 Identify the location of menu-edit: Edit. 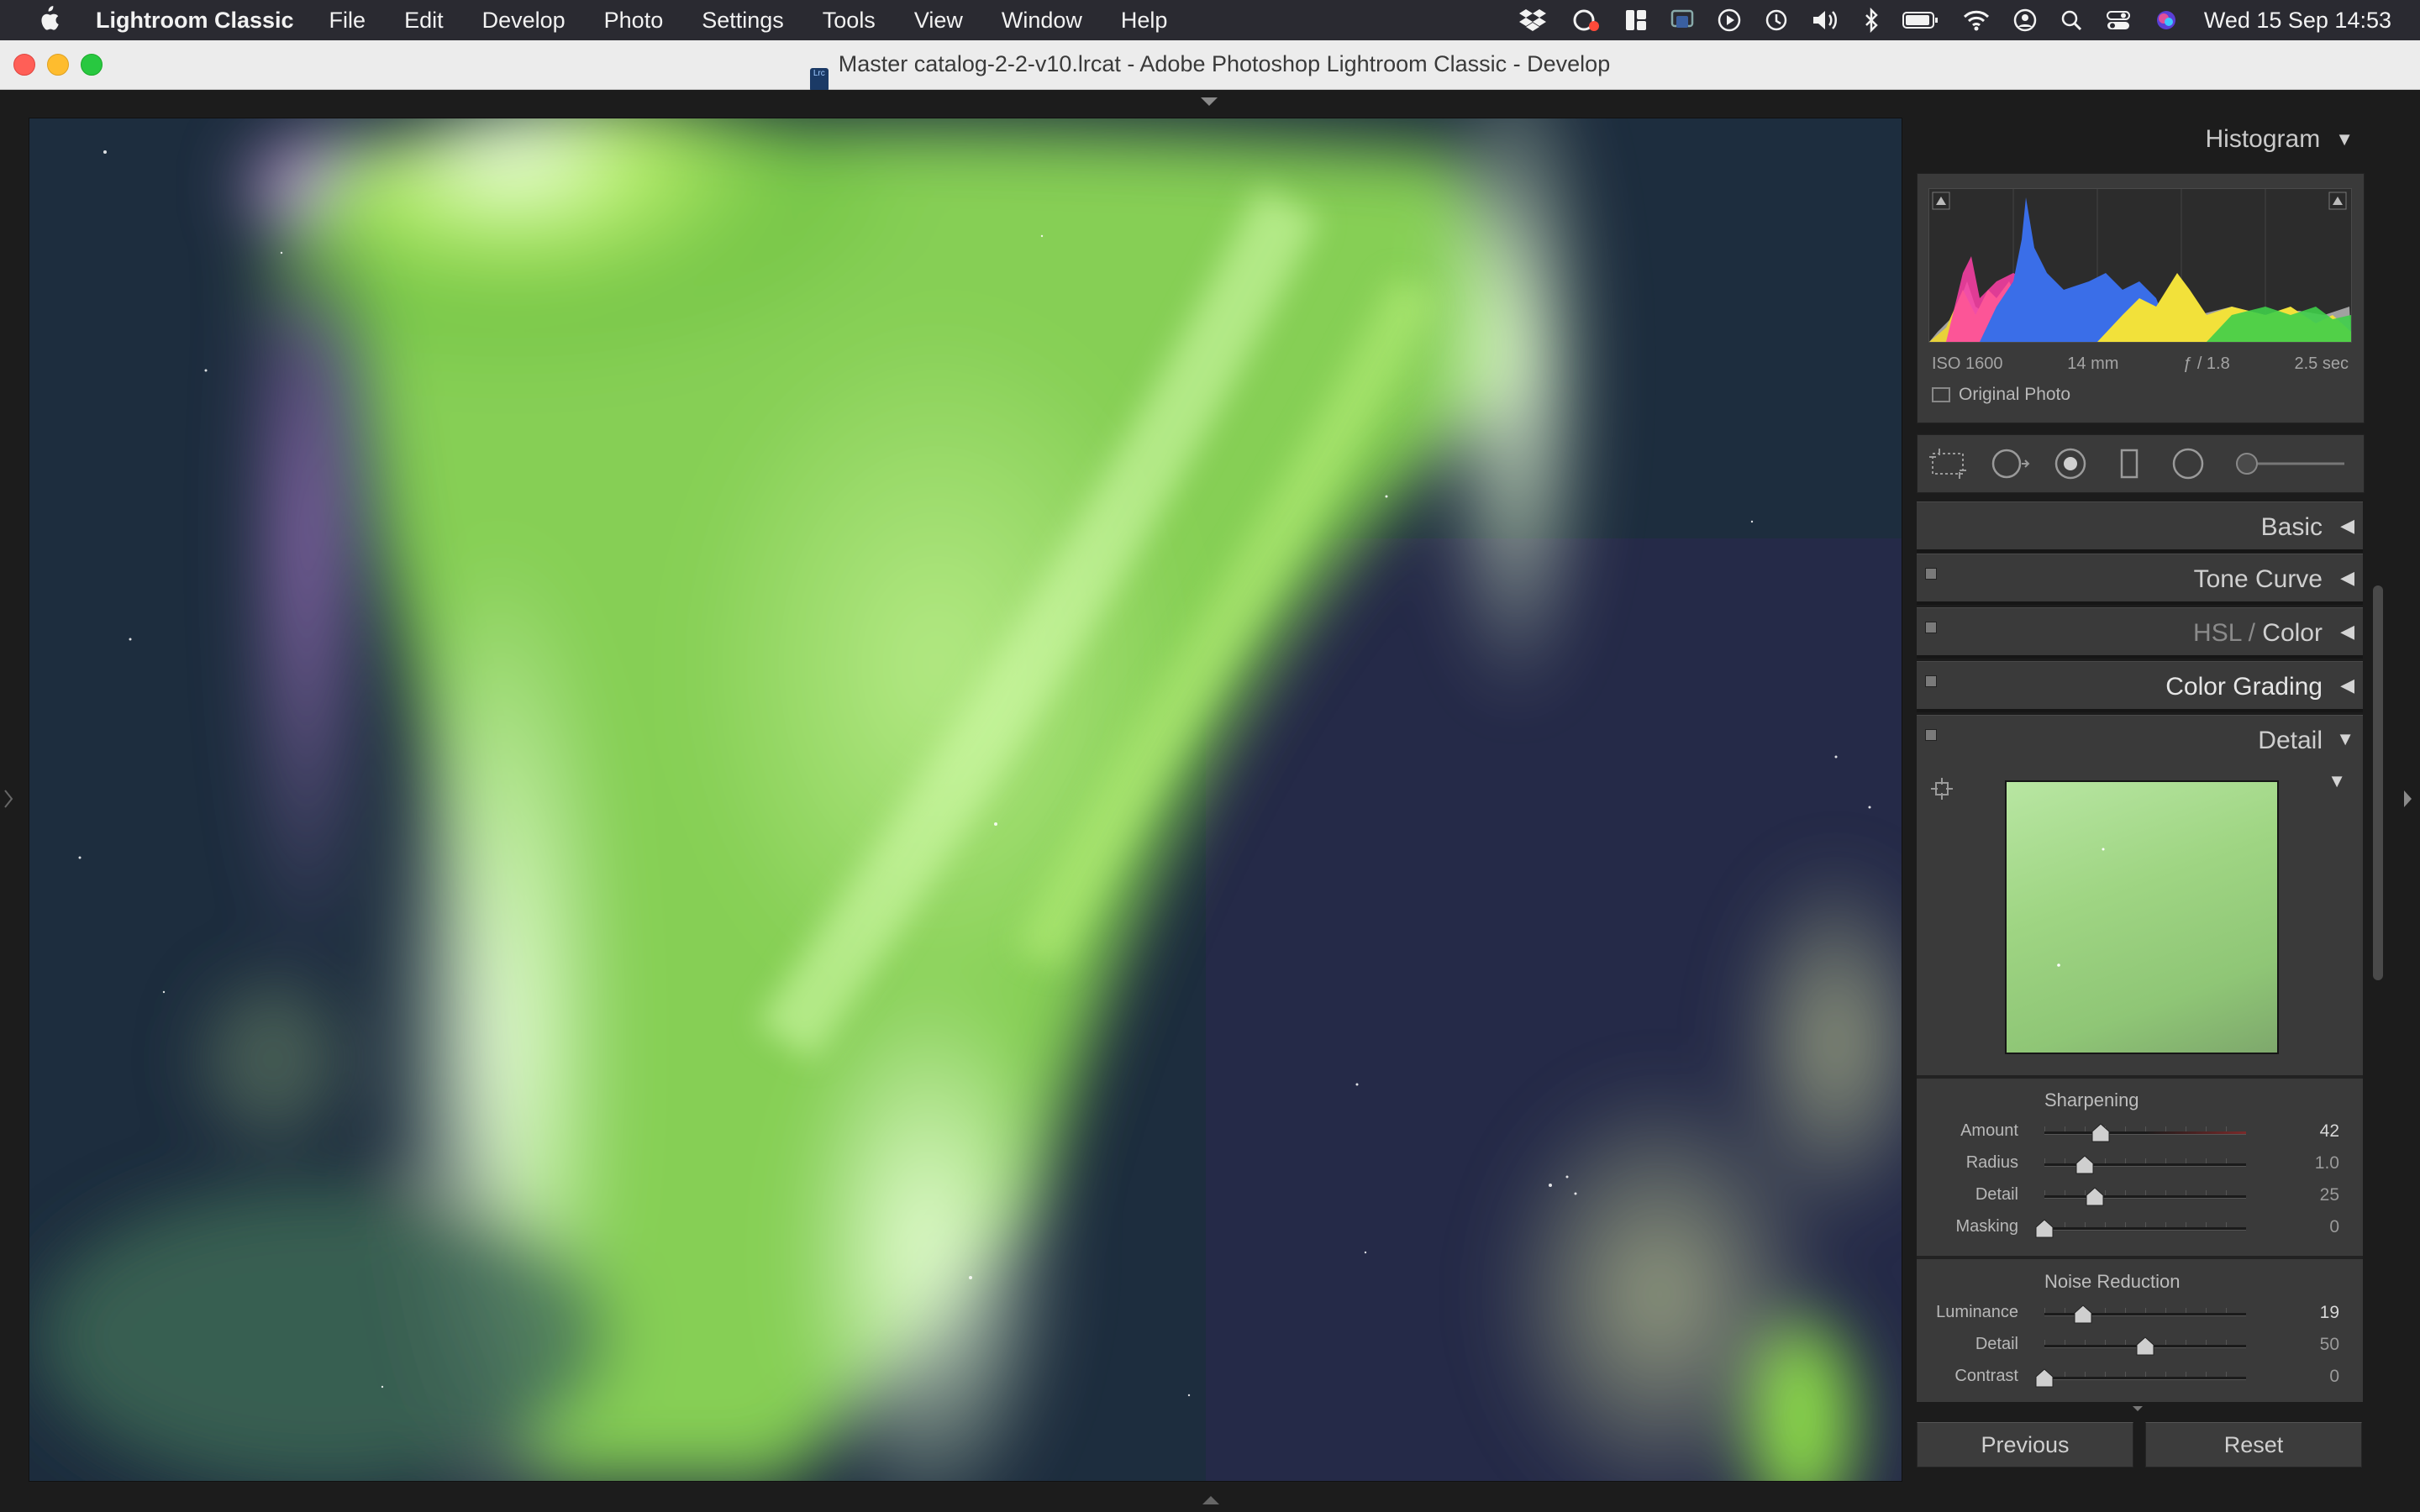
(424, 21).